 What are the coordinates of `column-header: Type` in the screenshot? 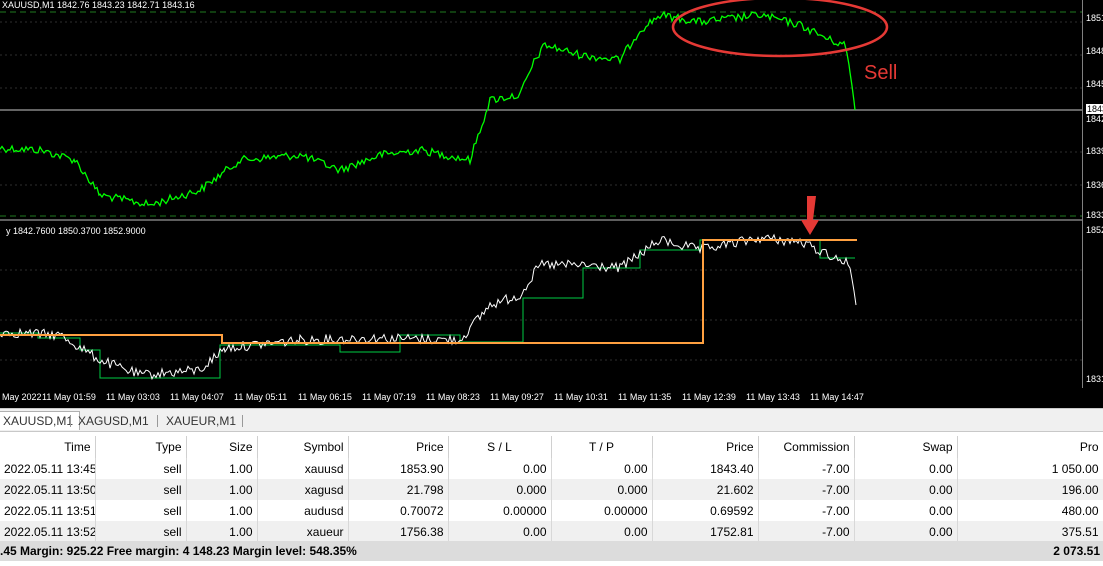 It's located at (141, 447).